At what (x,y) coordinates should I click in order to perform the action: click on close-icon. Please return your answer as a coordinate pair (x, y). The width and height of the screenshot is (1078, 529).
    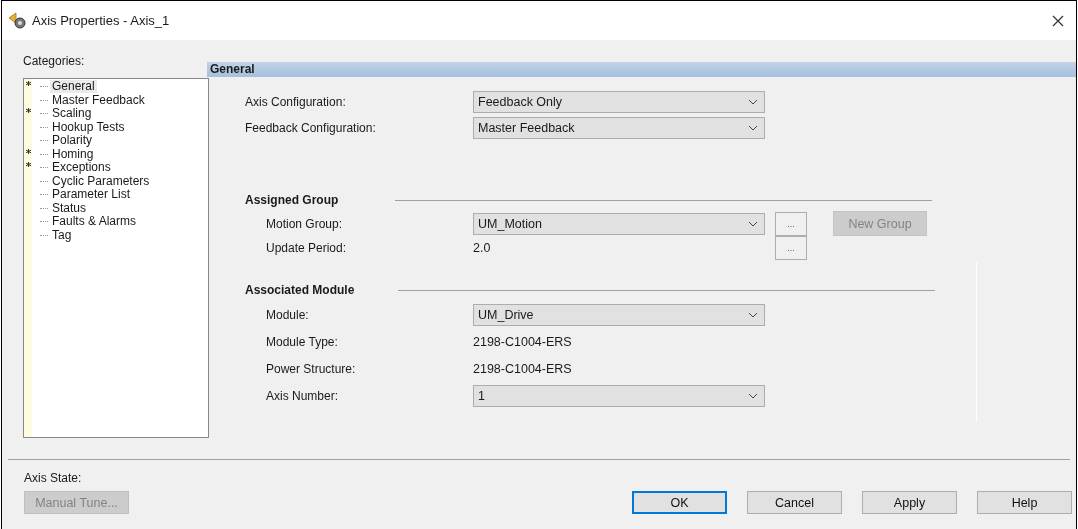
    Looking at the image, I should click on (1058, 20).